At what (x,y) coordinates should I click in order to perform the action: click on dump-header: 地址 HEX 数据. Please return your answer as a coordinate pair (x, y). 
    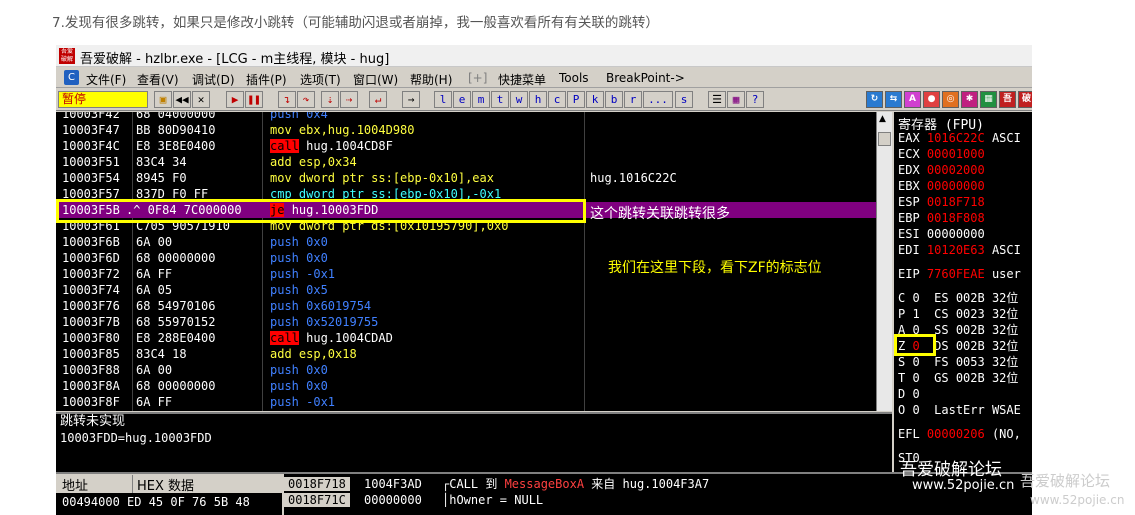
    Looking at the image, I should click on (169, 484).